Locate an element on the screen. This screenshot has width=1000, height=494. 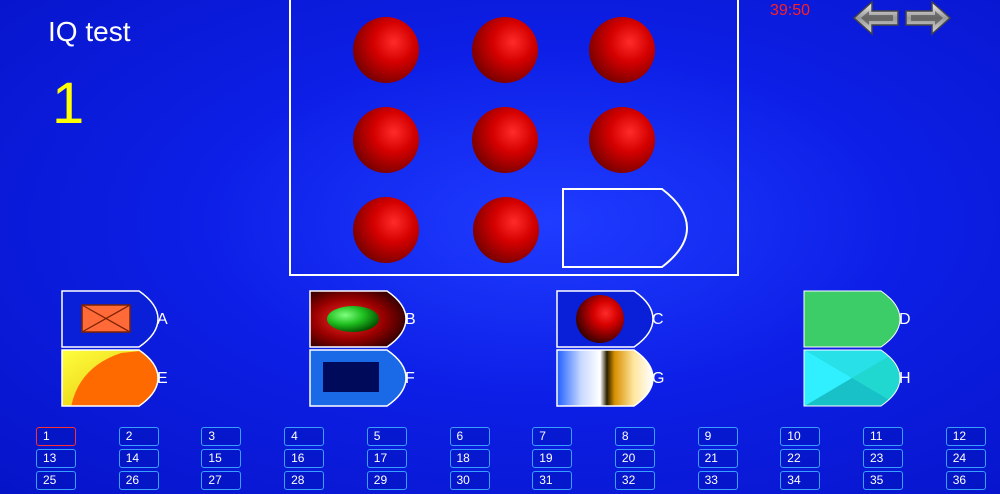
question-nav-button: 25 is located at coordinates (56, 480).